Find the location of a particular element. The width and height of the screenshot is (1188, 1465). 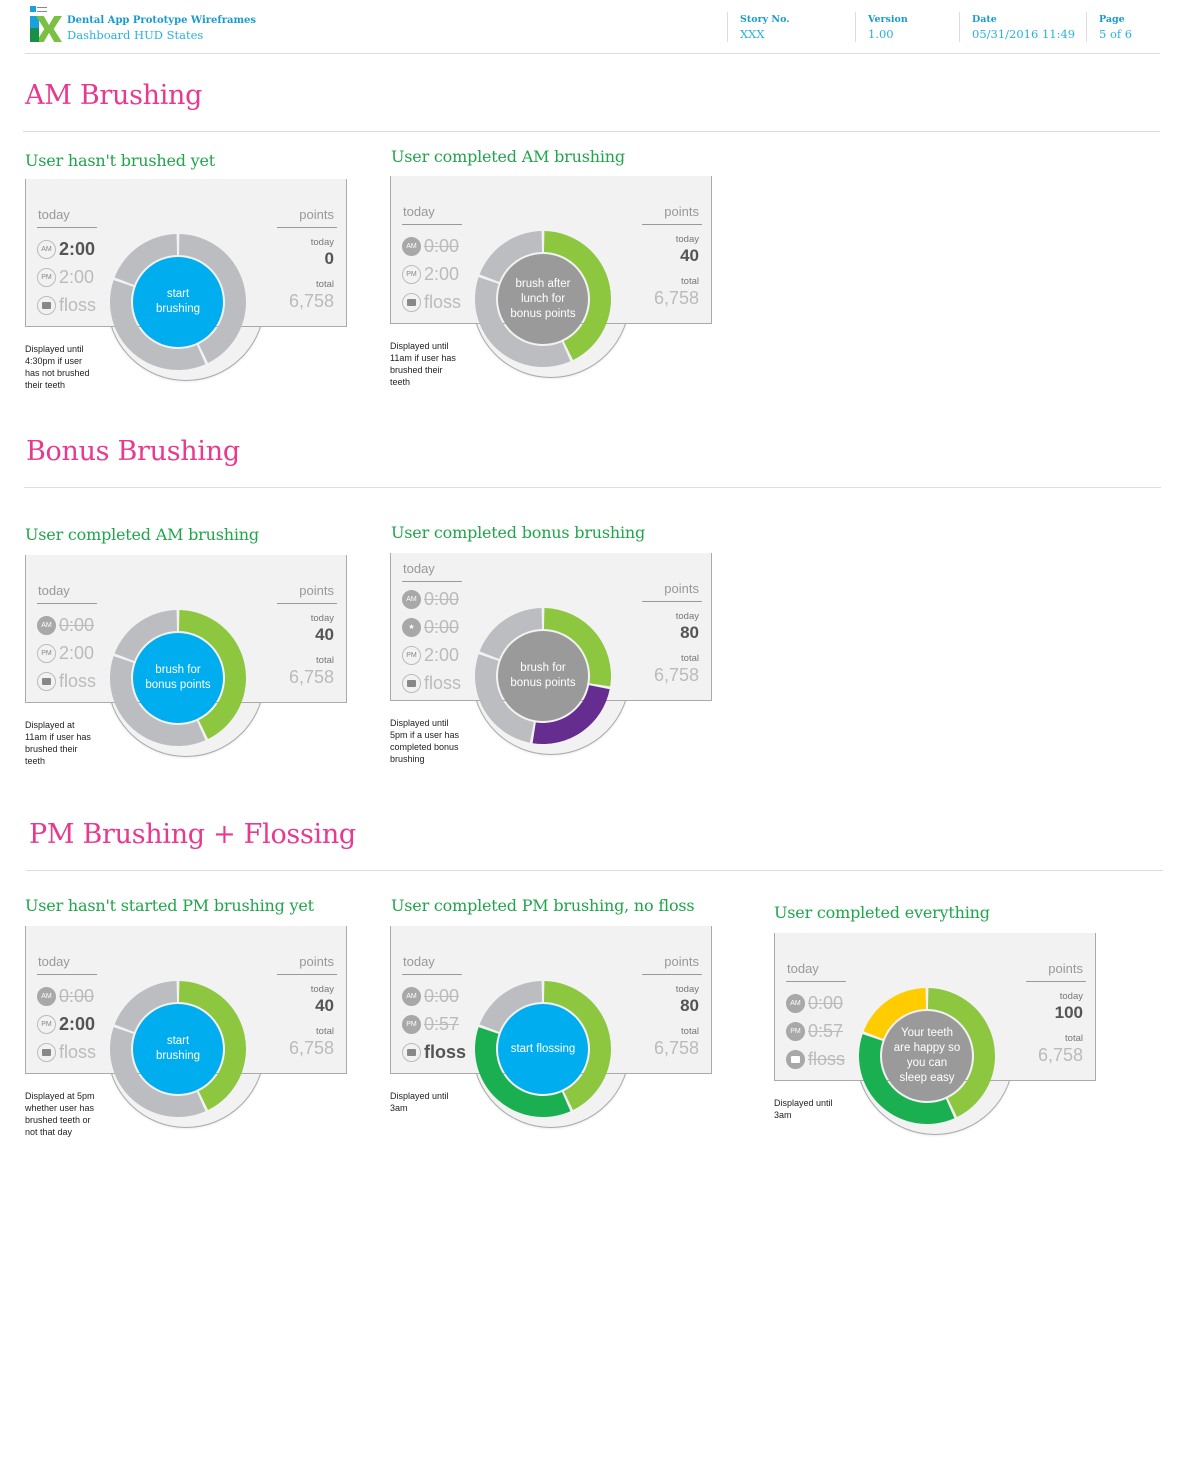

state-heading: User completed everything is located at coordinates (882, 912).